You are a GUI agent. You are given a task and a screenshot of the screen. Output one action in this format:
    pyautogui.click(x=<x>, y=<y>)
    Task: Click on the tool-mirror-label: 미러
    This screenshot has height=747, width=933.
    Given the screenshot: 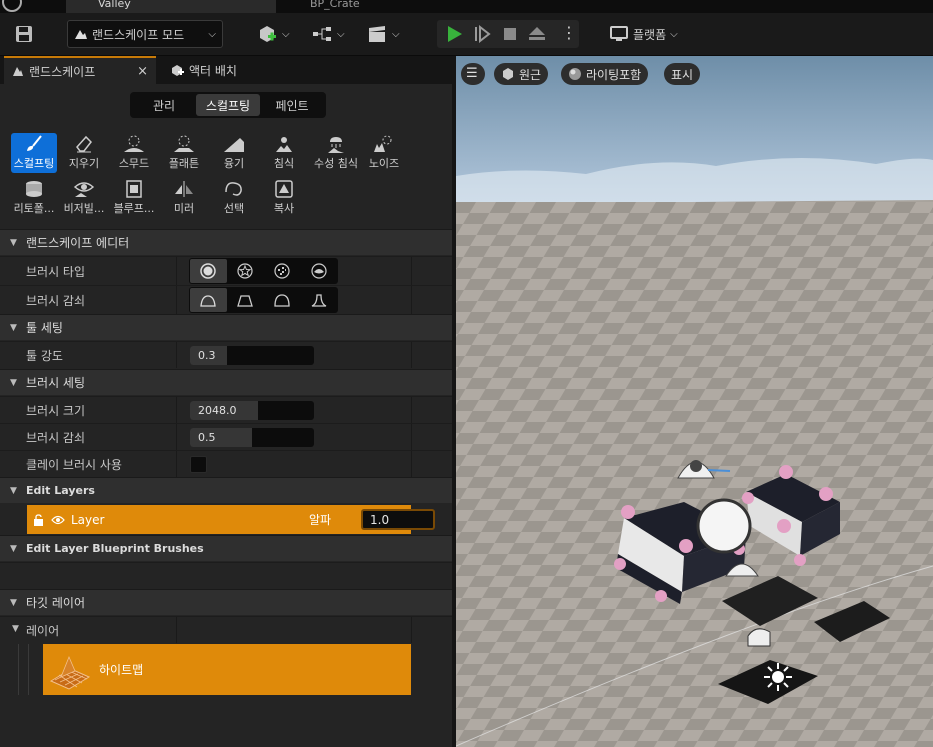 What is the action you would take?
    pyautogui.click(x=184, y=208)
    